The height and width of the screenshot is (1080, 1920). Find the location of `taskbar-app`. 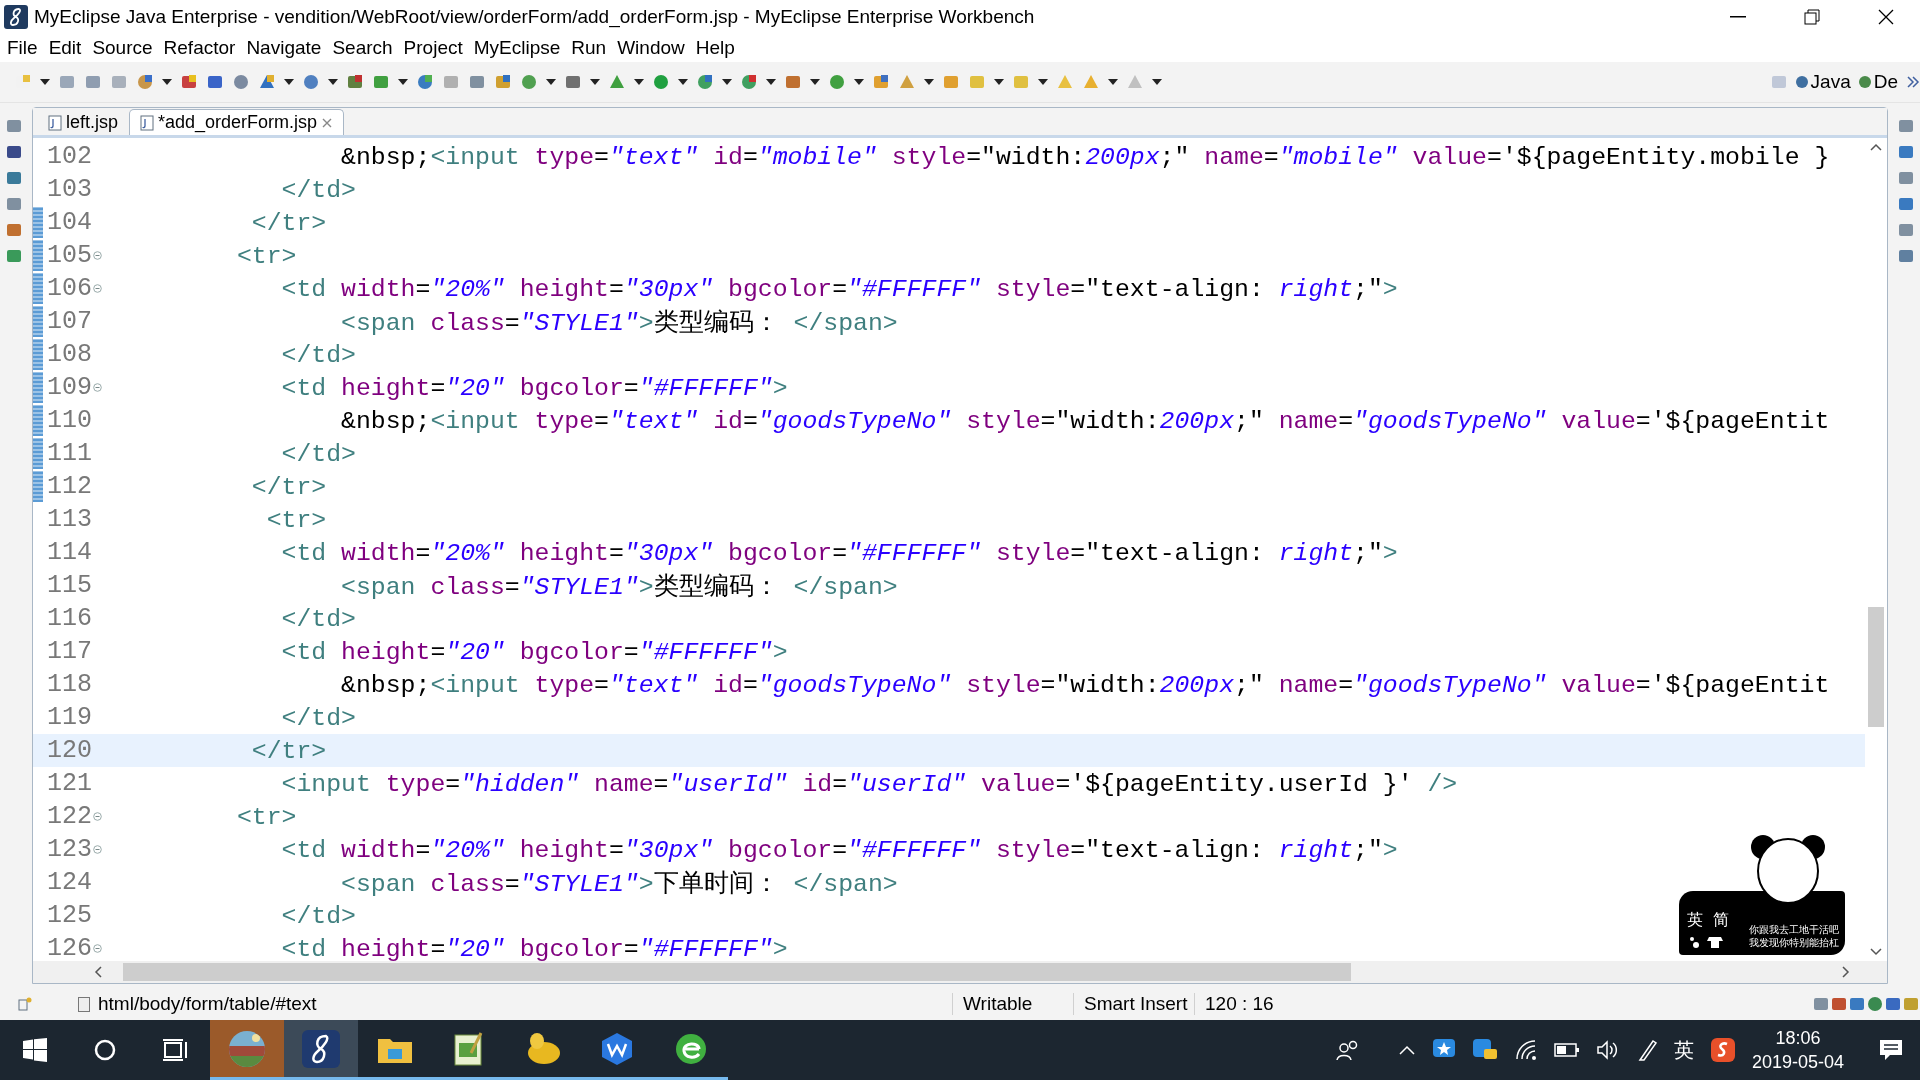

taskbar-app is located at coordinates (321, 1050).